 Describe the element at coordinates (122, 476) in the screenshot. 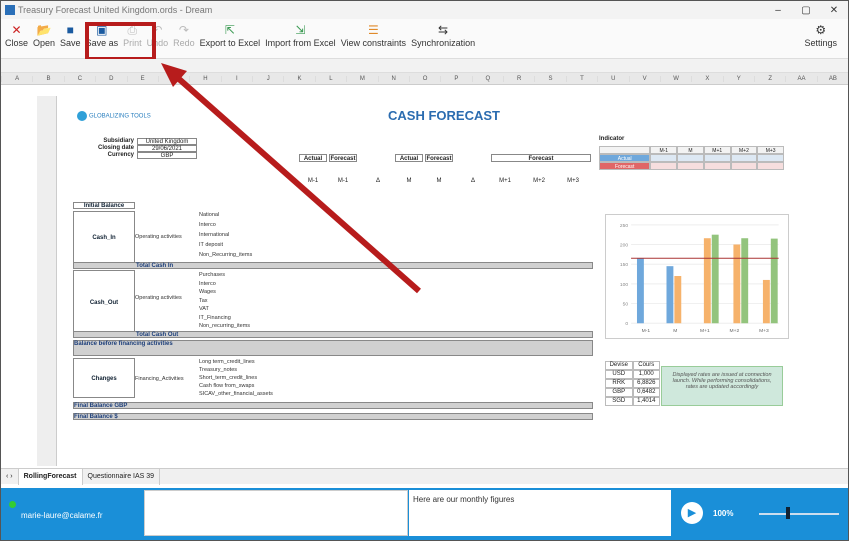

I see `tab-questionnaire: Questionnaire IAS 39` at that location.